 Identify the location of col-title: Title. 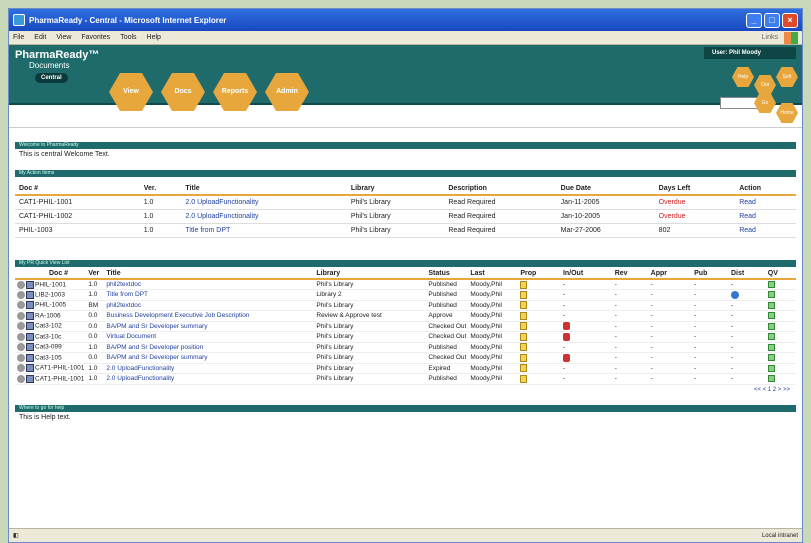
(264, 189).